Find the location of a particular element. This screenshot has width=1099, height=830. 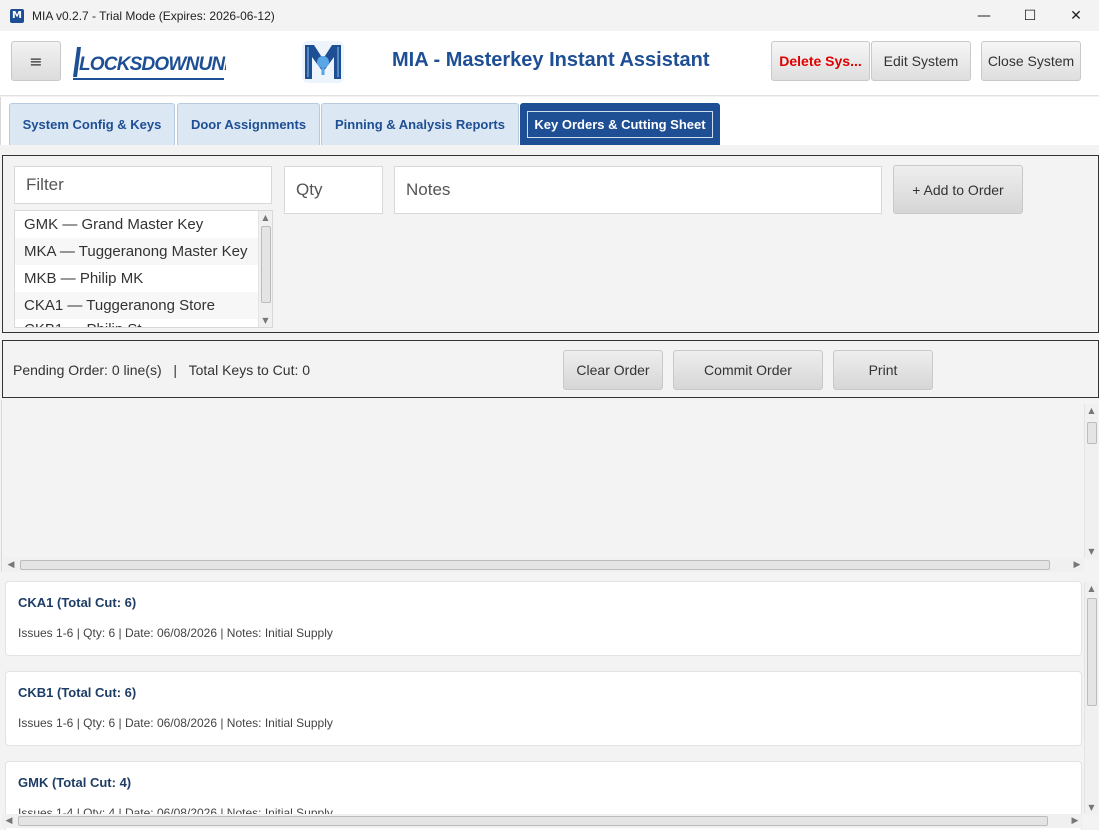

pending-order-count: Pending Order: 0 line(s) is located at coordinates (87, 370).